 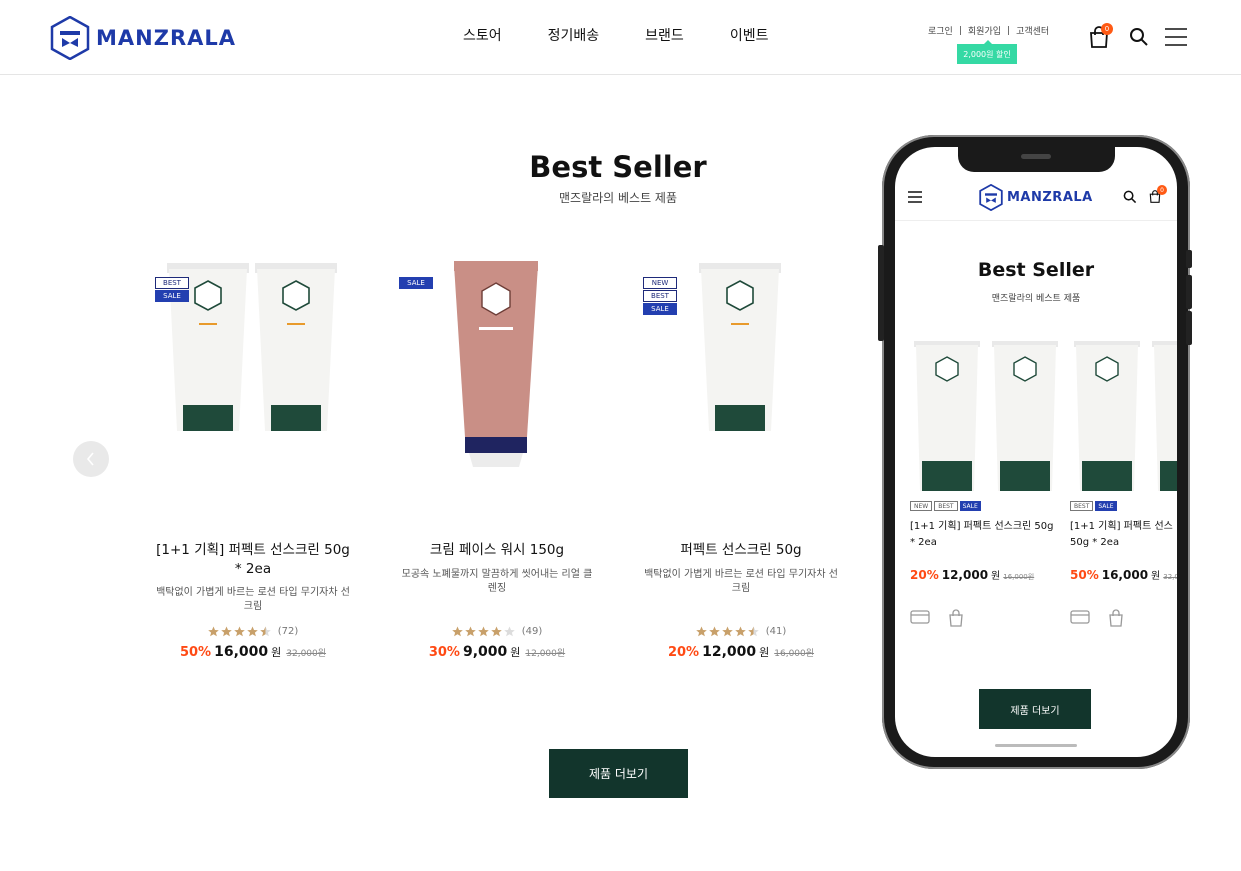 I want to click on signup-coupon-badge: 2,000원 할인, so click(x=987, y=52).